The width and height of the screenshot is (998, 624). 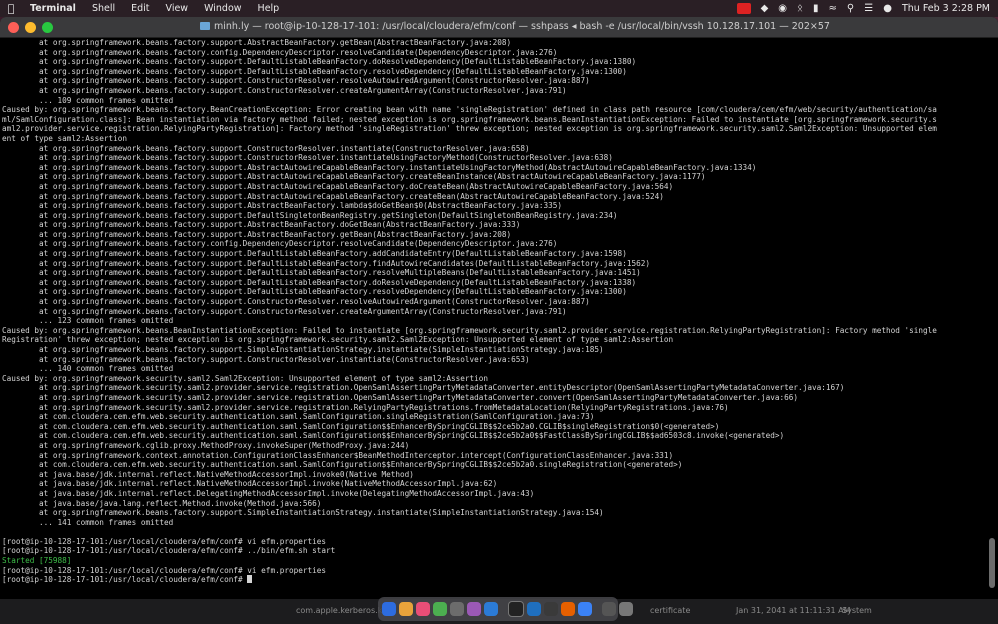 What do you see at coordinates (47, 27) in the screenshot?
I see `zoom-button` at bounding box center [47, 27].